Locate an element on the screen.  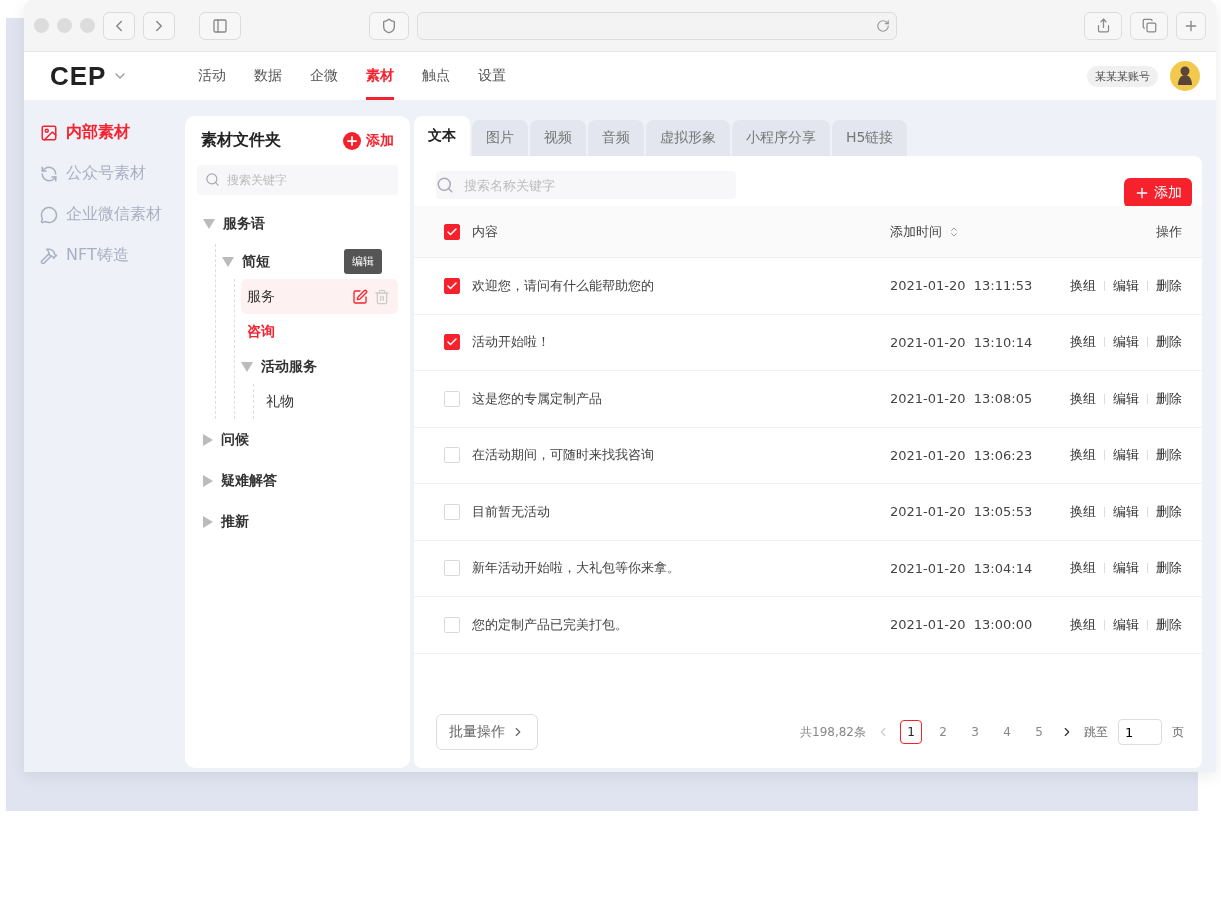
content-tab: H5链接 is located at coordinates (870, 138).